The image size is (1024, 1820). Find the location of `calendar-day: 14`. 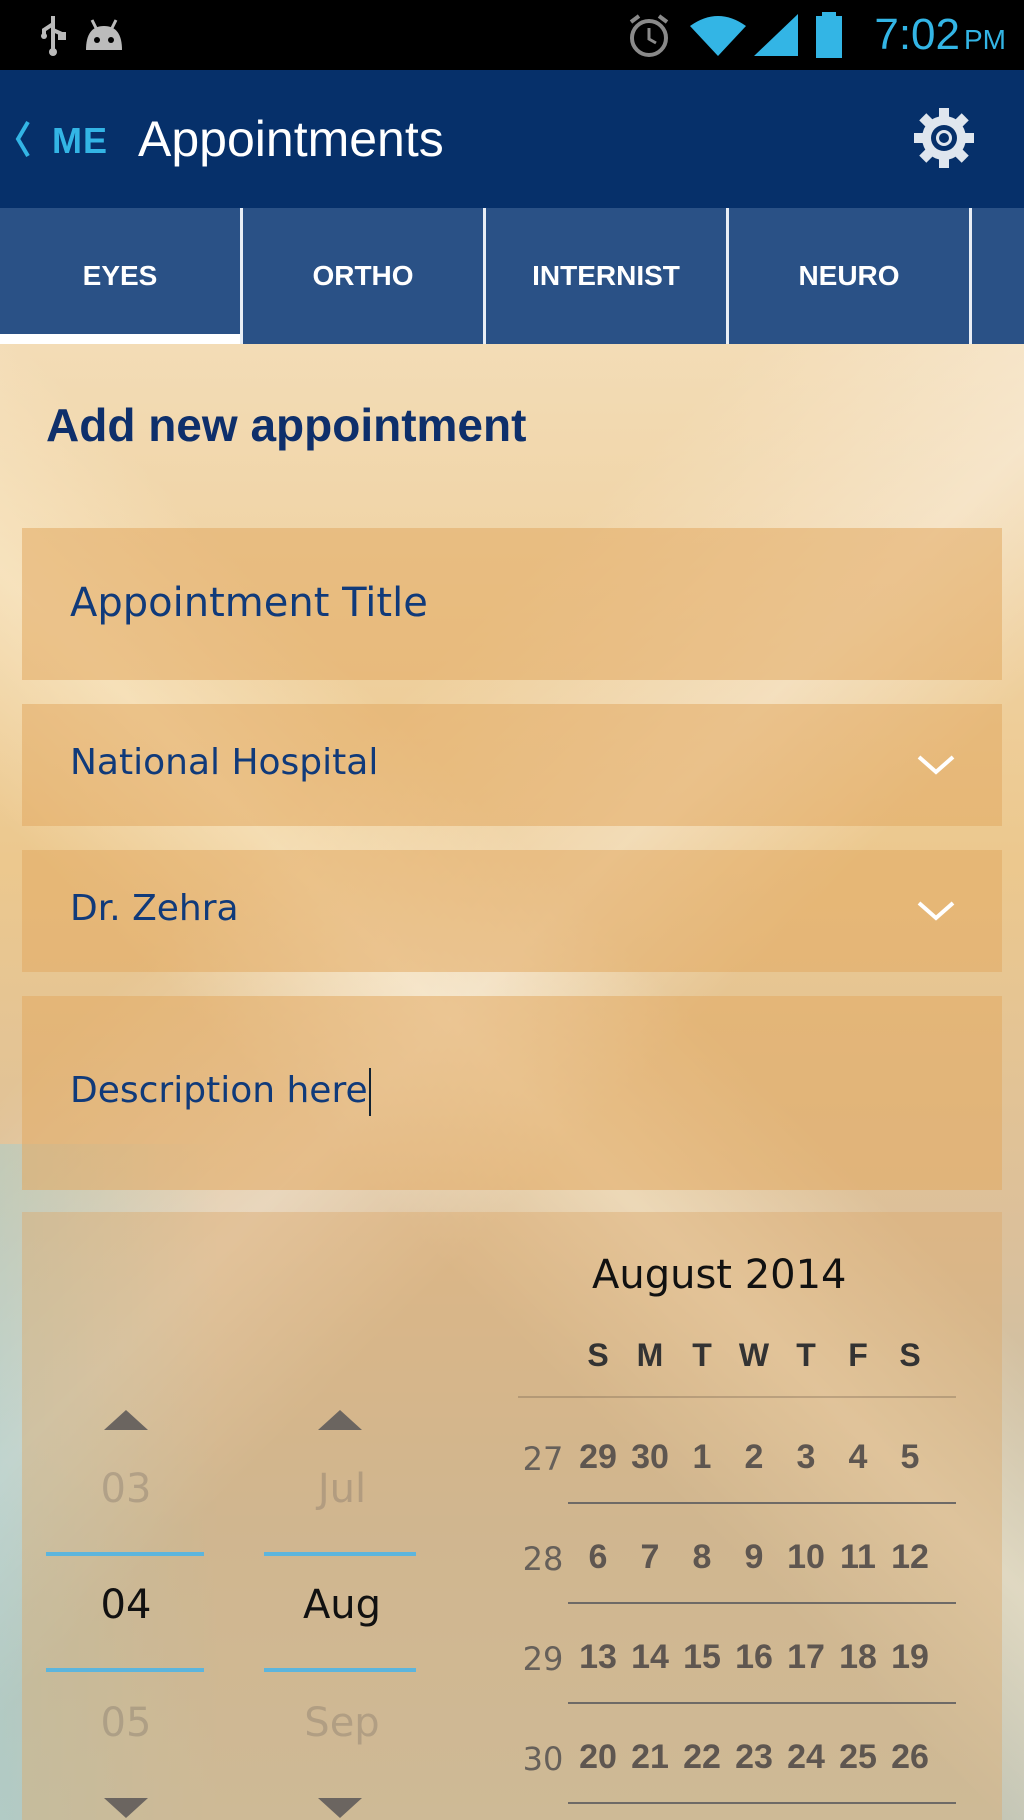

calendar-day: 14 is located at coordinates (650, 1657).